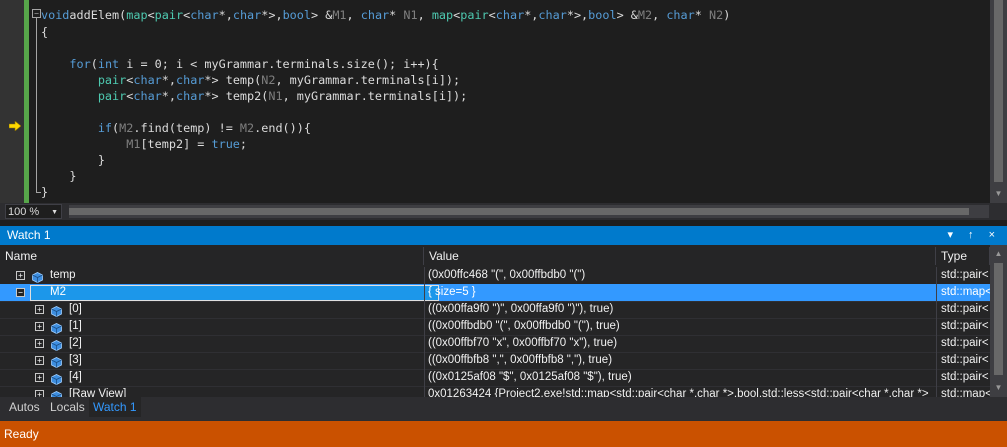 Image resolution: width=1007 pixels, height=447 pixels. I want to click on code-token: .find(temp) !=, so click(186, 128).